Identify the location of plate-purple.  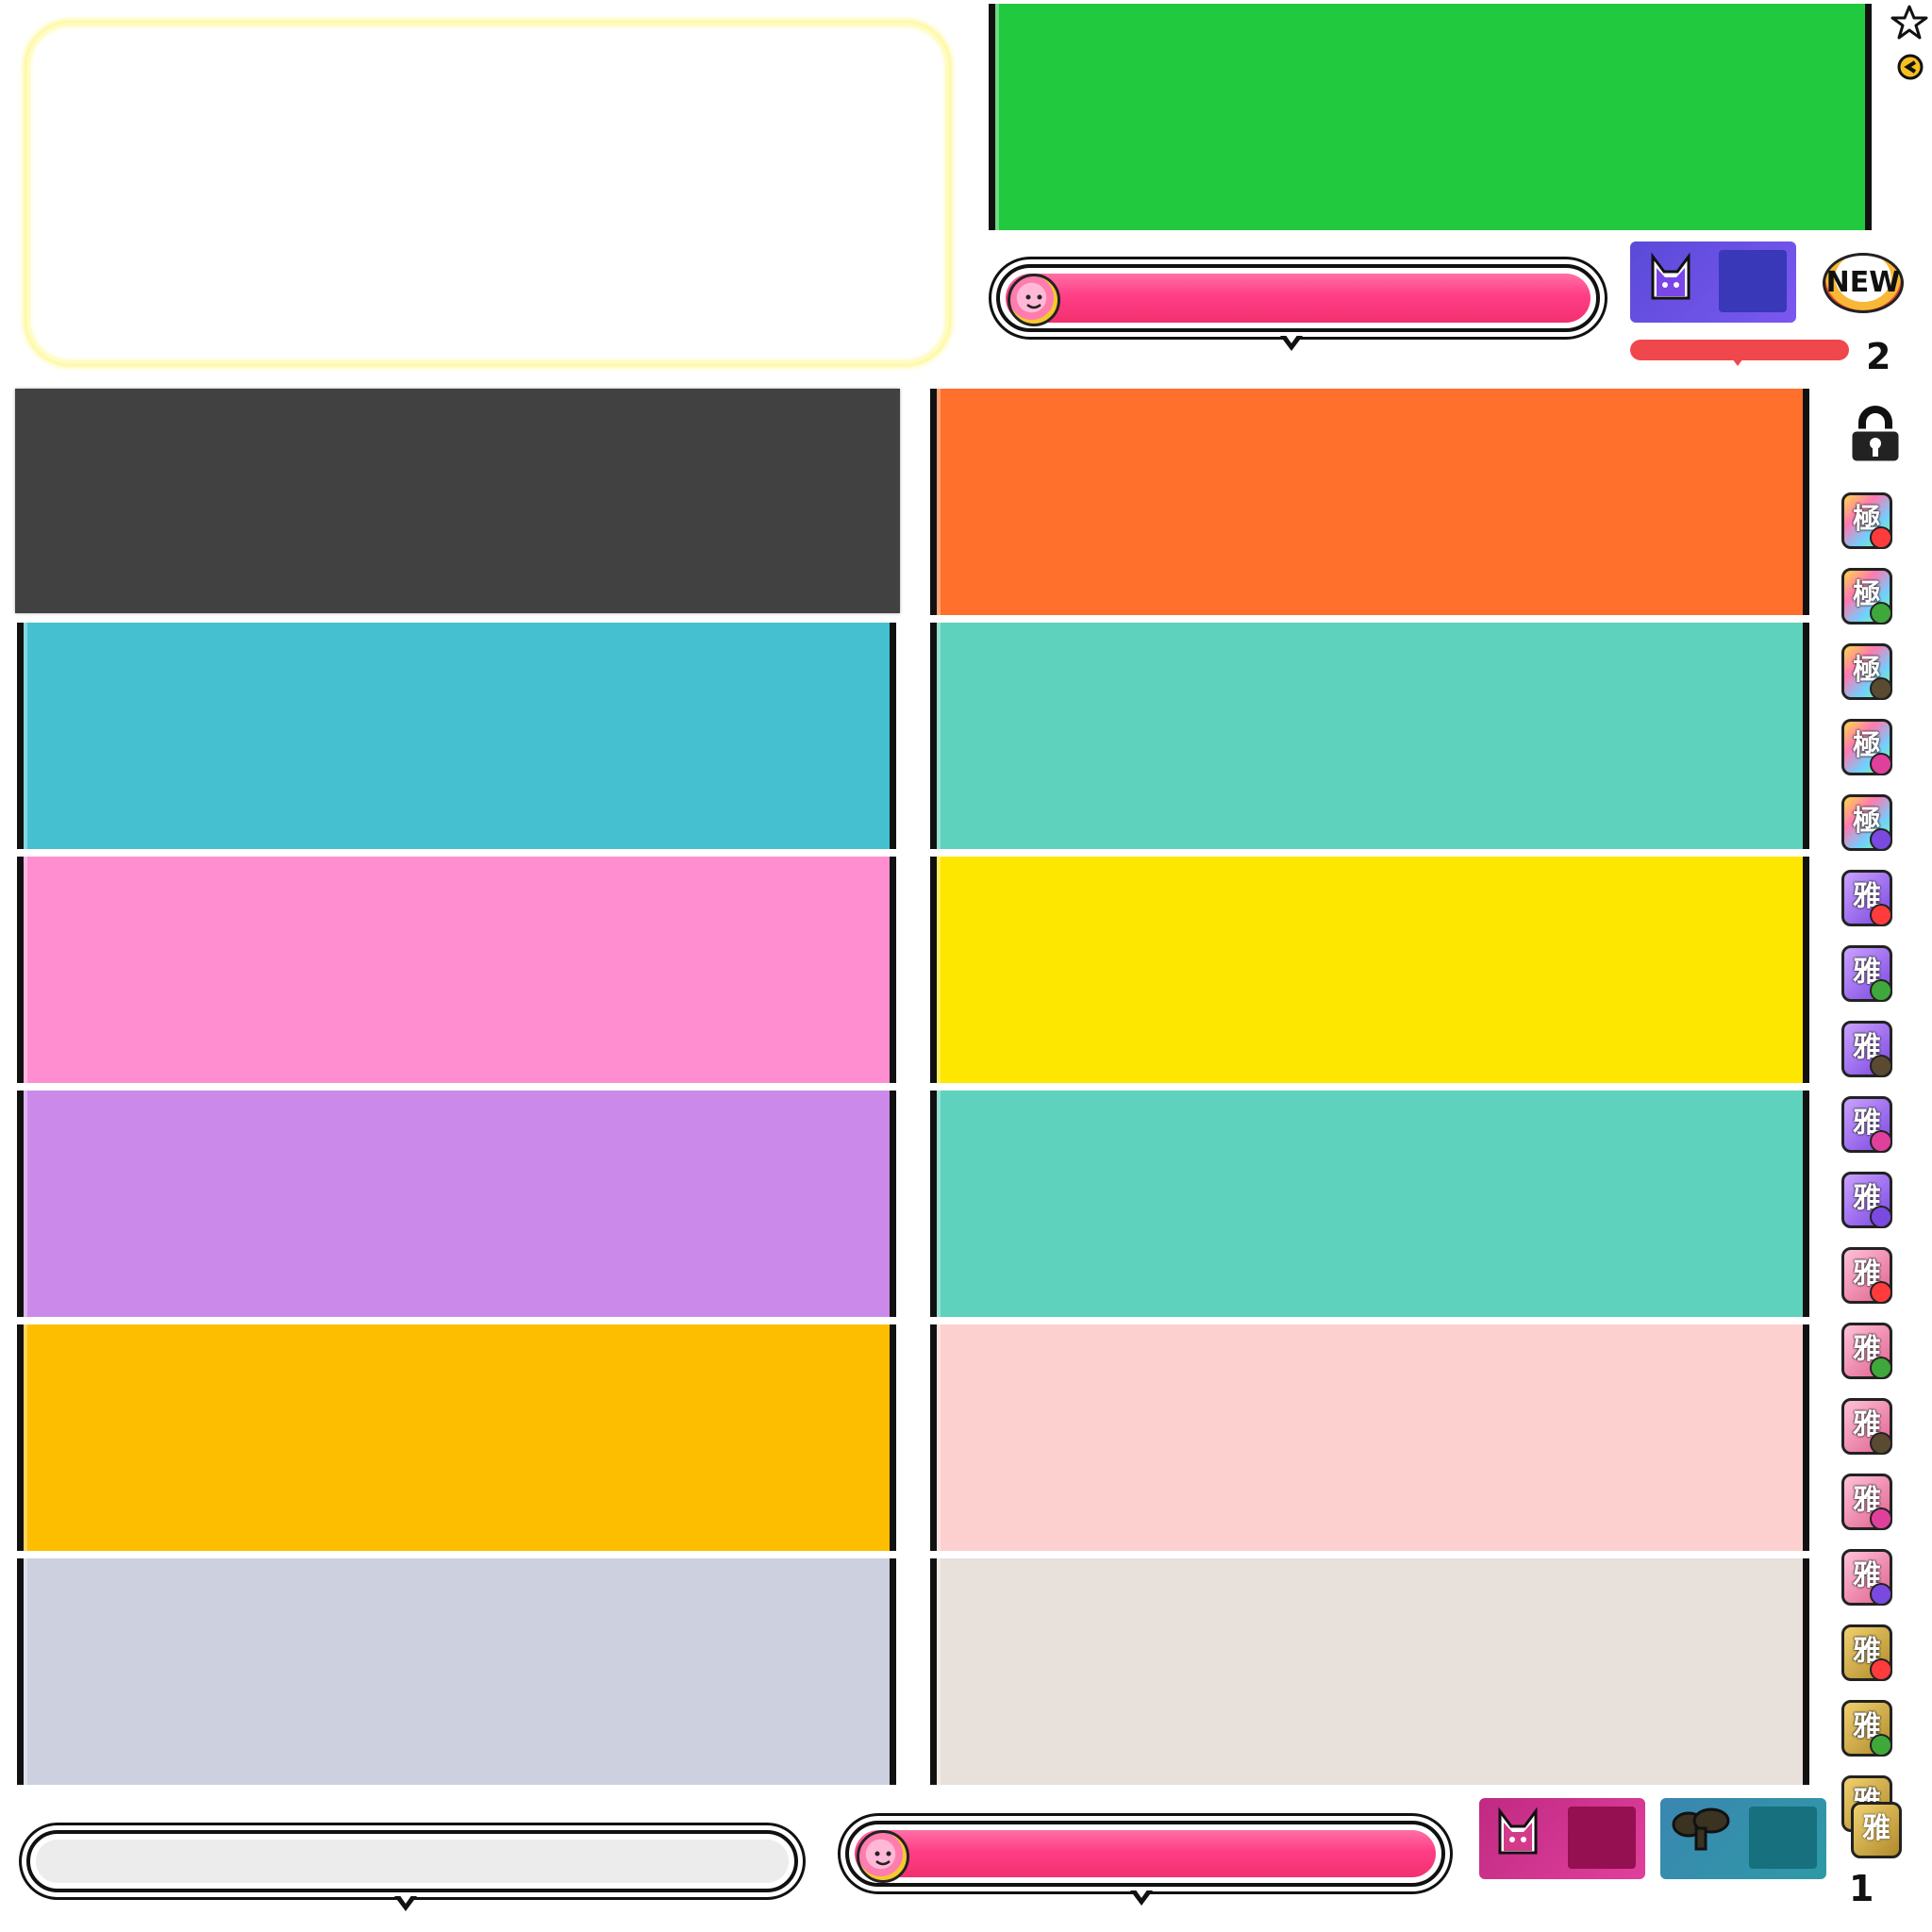
(456, 1204).